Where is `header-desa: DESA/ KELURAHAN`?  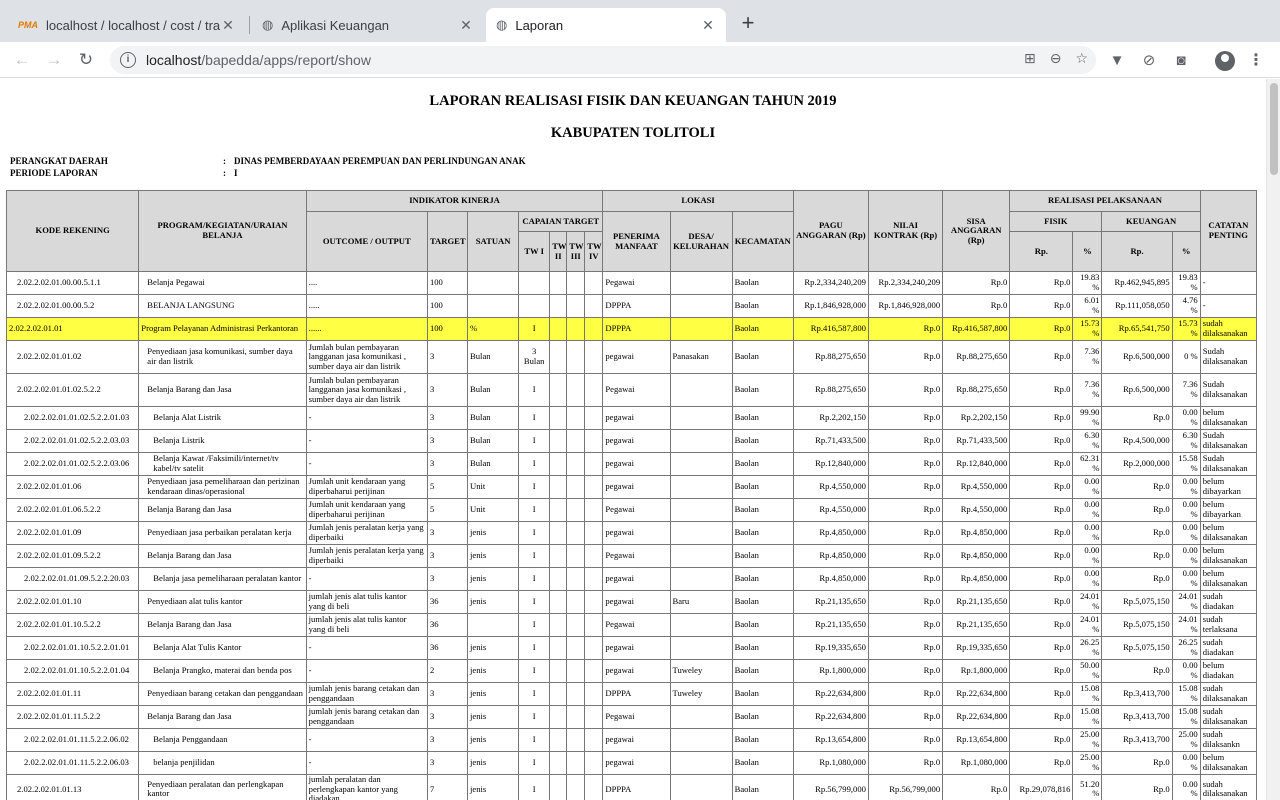 header-desa: DESA/ KELURAHAN is located at coordinates (701, 241).